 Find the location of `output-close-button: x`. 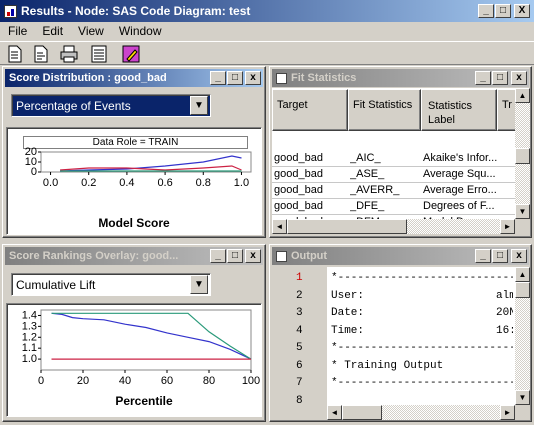

output-close-button: x is located at coordinates (519, 256).